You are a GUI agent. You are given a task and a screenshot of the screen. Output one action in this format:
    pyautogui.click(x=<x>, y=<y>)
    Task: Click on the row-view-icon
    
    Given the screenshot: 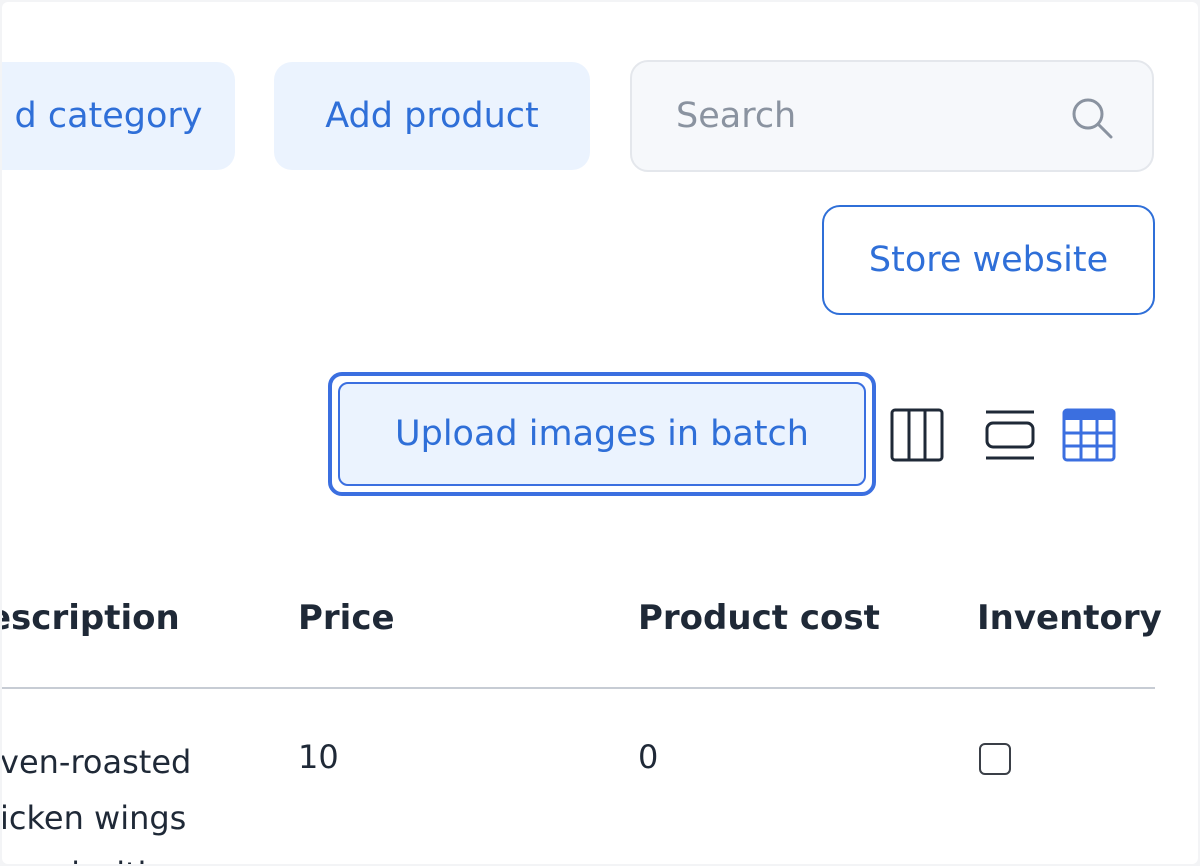 What is the action you would take?
    pyautogui.click(x=1010, y=437)
    